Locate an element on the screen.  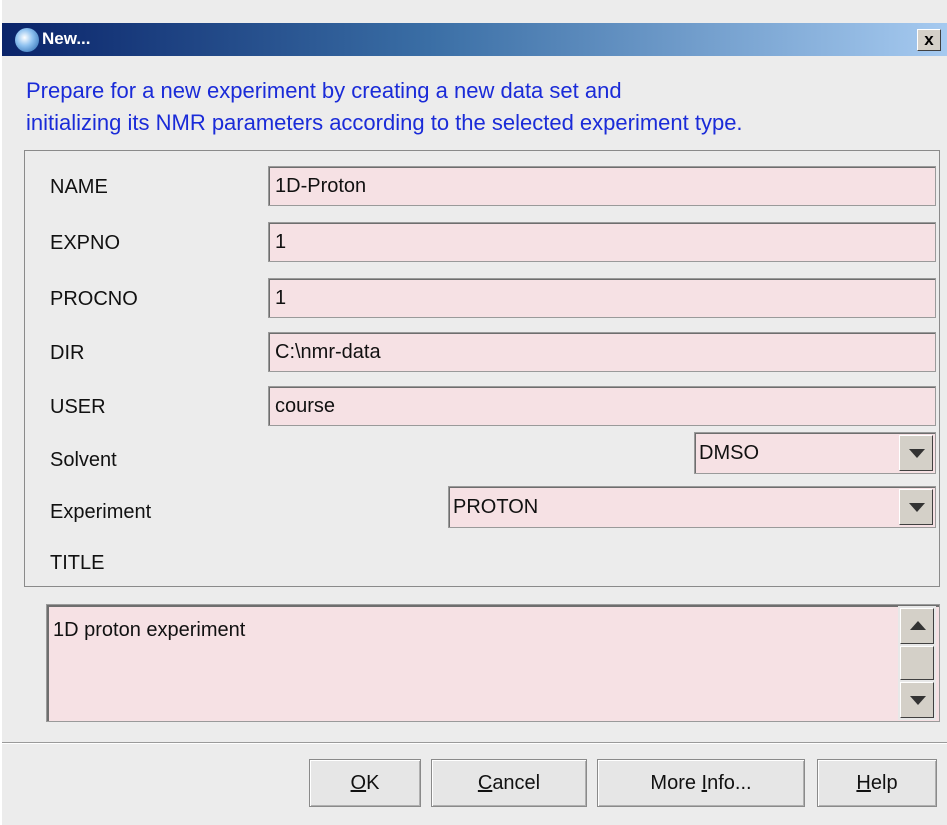
title-scrollbar is located at coordinates (917, 663).